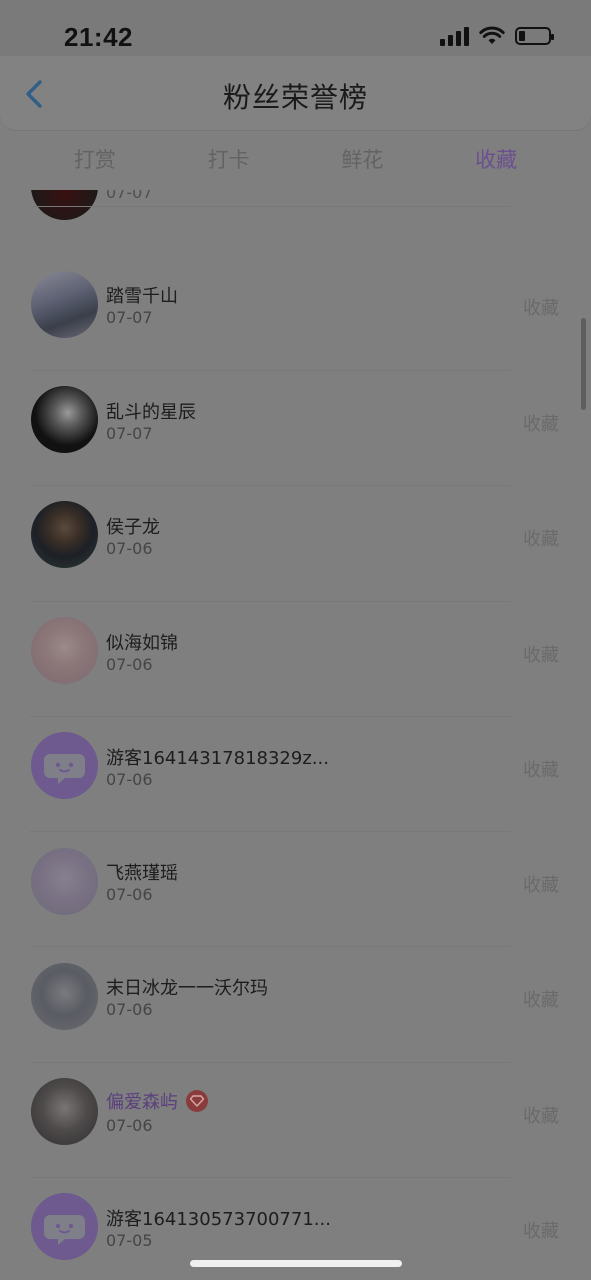 This screenshot has height=1280, width=591. Describe the element at coordinates (295, 97) in the screenshot. I see `page-title: 粉丝荣誉榜` at that location.